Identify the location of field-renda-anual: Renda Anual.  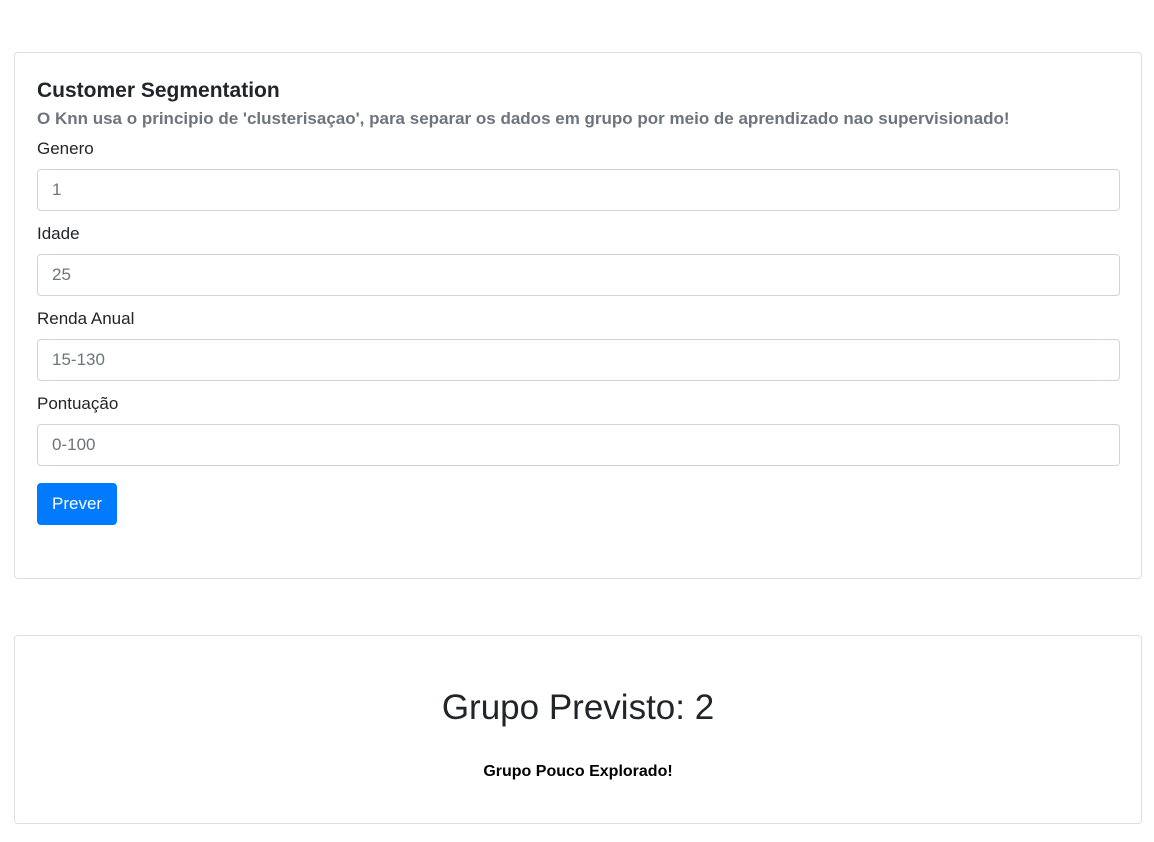
(578, 344).